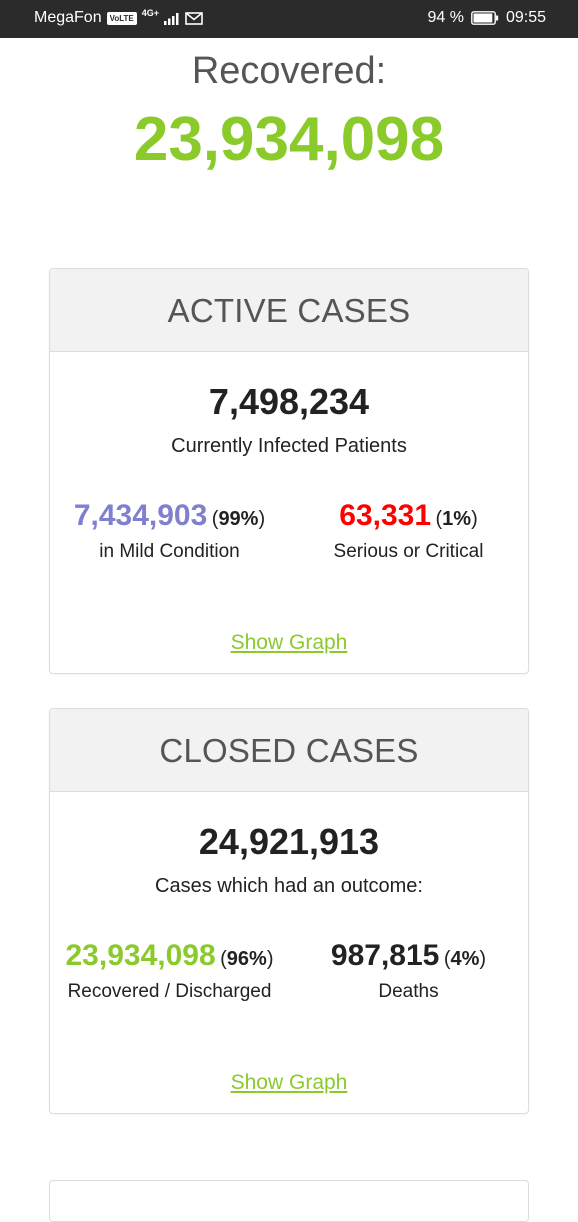 This screenshot has width=578, height=1222. Describe the element at coordinates (121, 18) in the screenshot. I see `volte-icon: VoLTE` at that location.